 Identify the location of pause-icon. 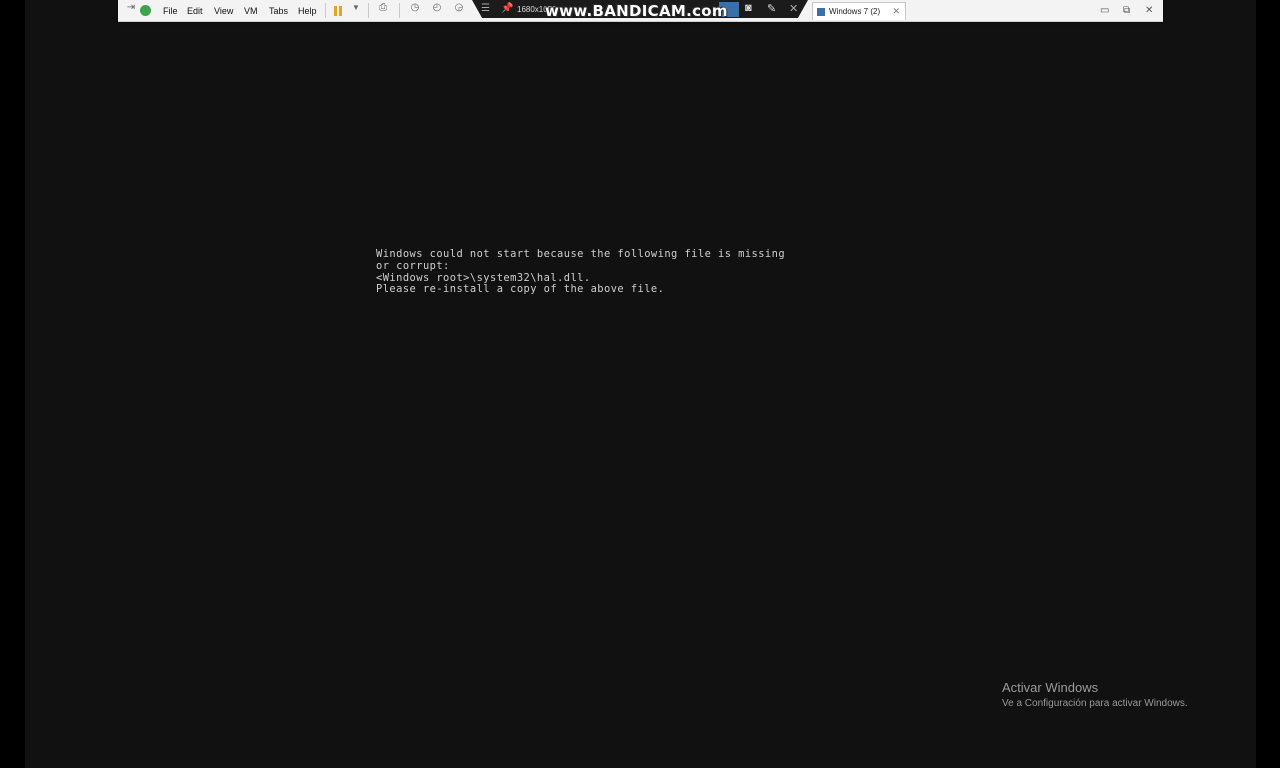
(338, 10).